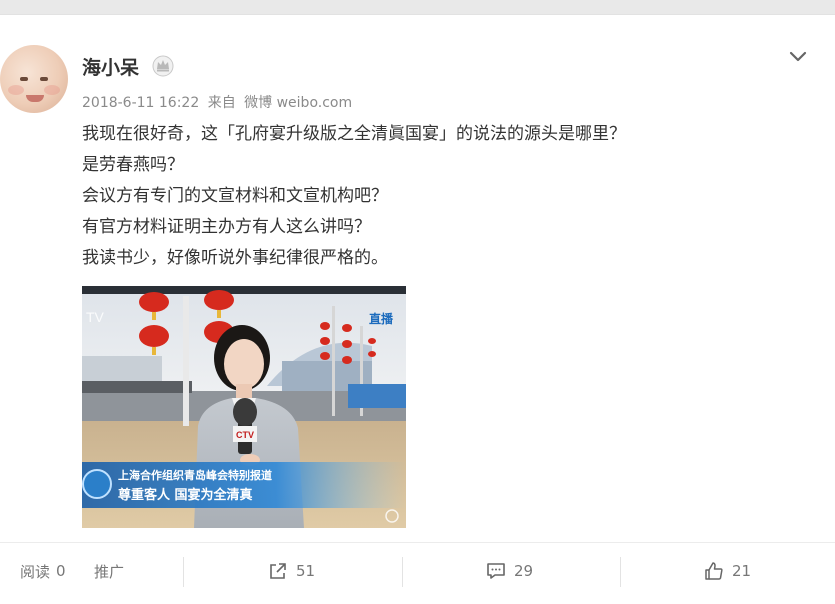 The height and width of the screenshot is (604, 835). Describe the element at coordinates (354, 134) in the screenshot. I see `post-line: 我现在很好奇，这「孔府宴升级版之全清眞国宴」的说法的源头是哪里？` at that location.